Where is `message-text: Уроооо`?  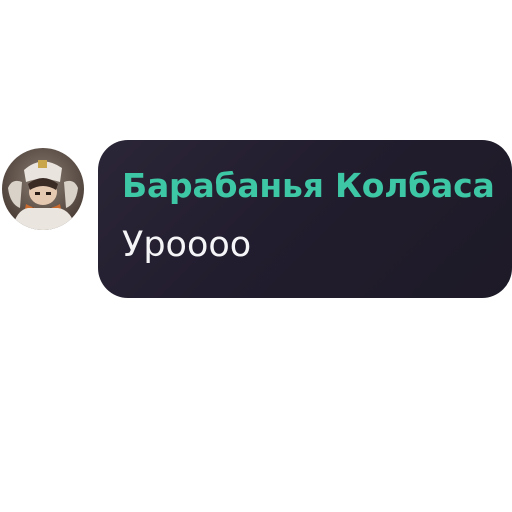
message-text: Уроооо is located at coordinates (187, 245).